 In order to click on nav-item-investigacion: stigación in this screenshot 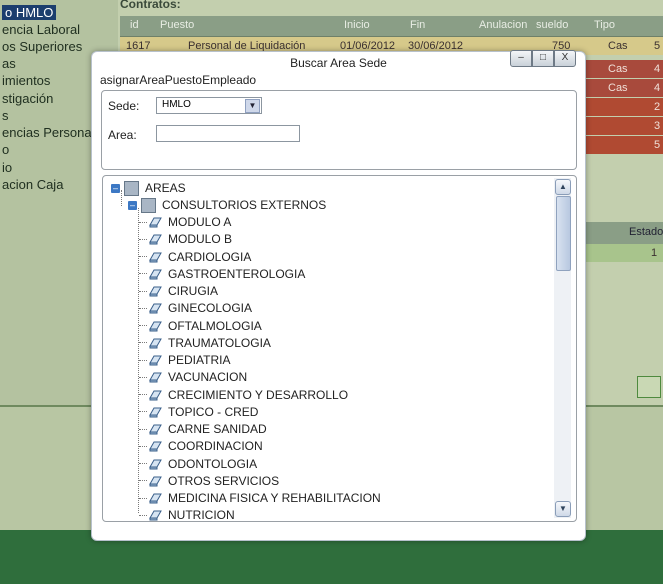, I will do `click(27, 98)`.